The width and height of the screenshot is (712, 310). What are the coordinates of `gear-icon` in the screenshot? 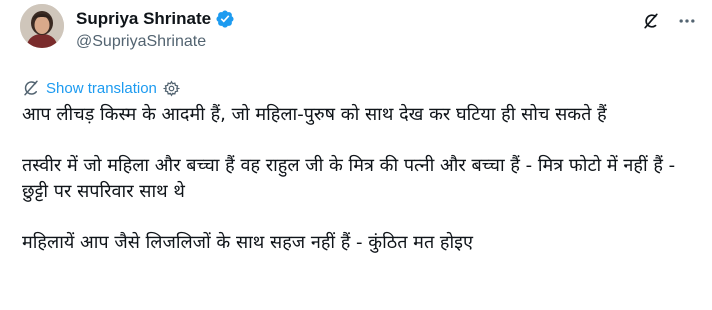 It's located at (171, 88).